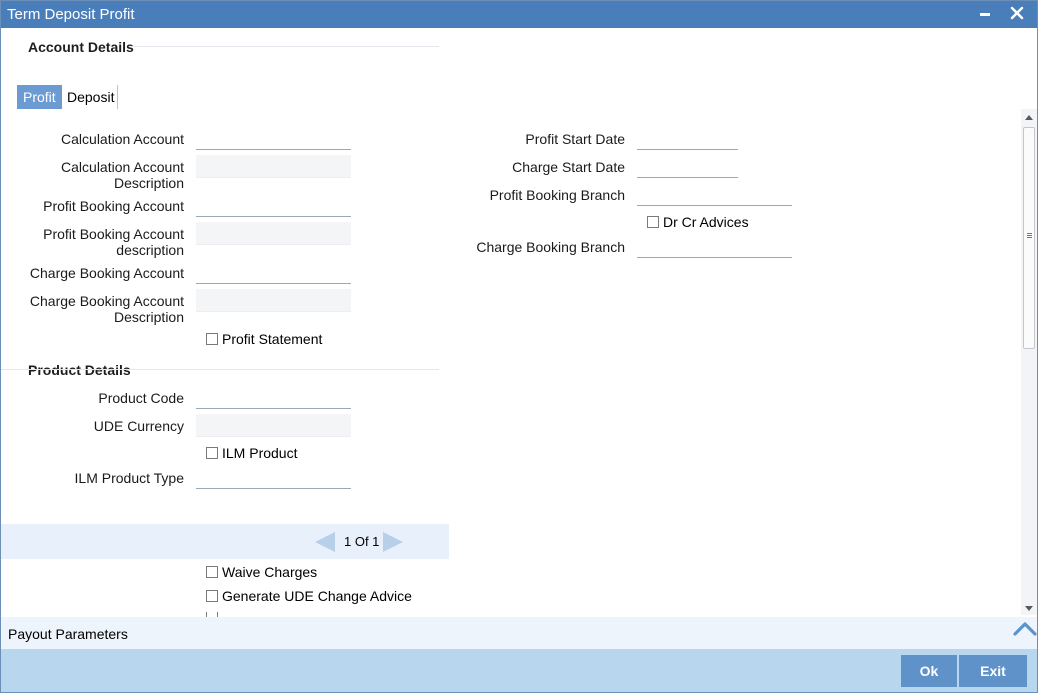 Image resolution: width=1038 pixels, height=693 pixels. I want to click on calc-account-desc-label: Calculation Account Description, so click(102, 175).